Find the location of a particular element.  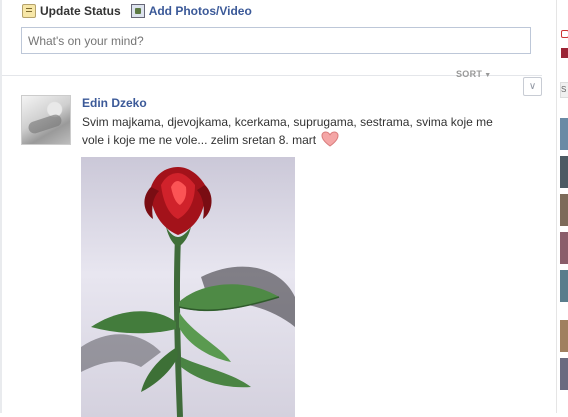

status-icon is located at coordinates (29, 11).